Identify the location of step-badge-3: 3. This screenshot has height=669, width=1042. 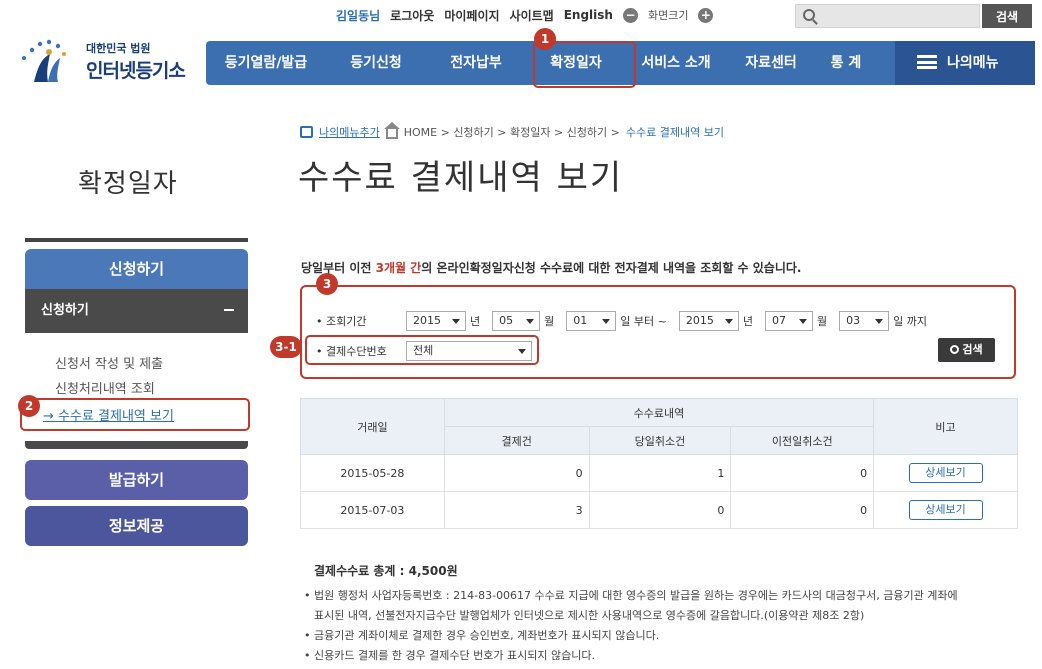
(327, 284).